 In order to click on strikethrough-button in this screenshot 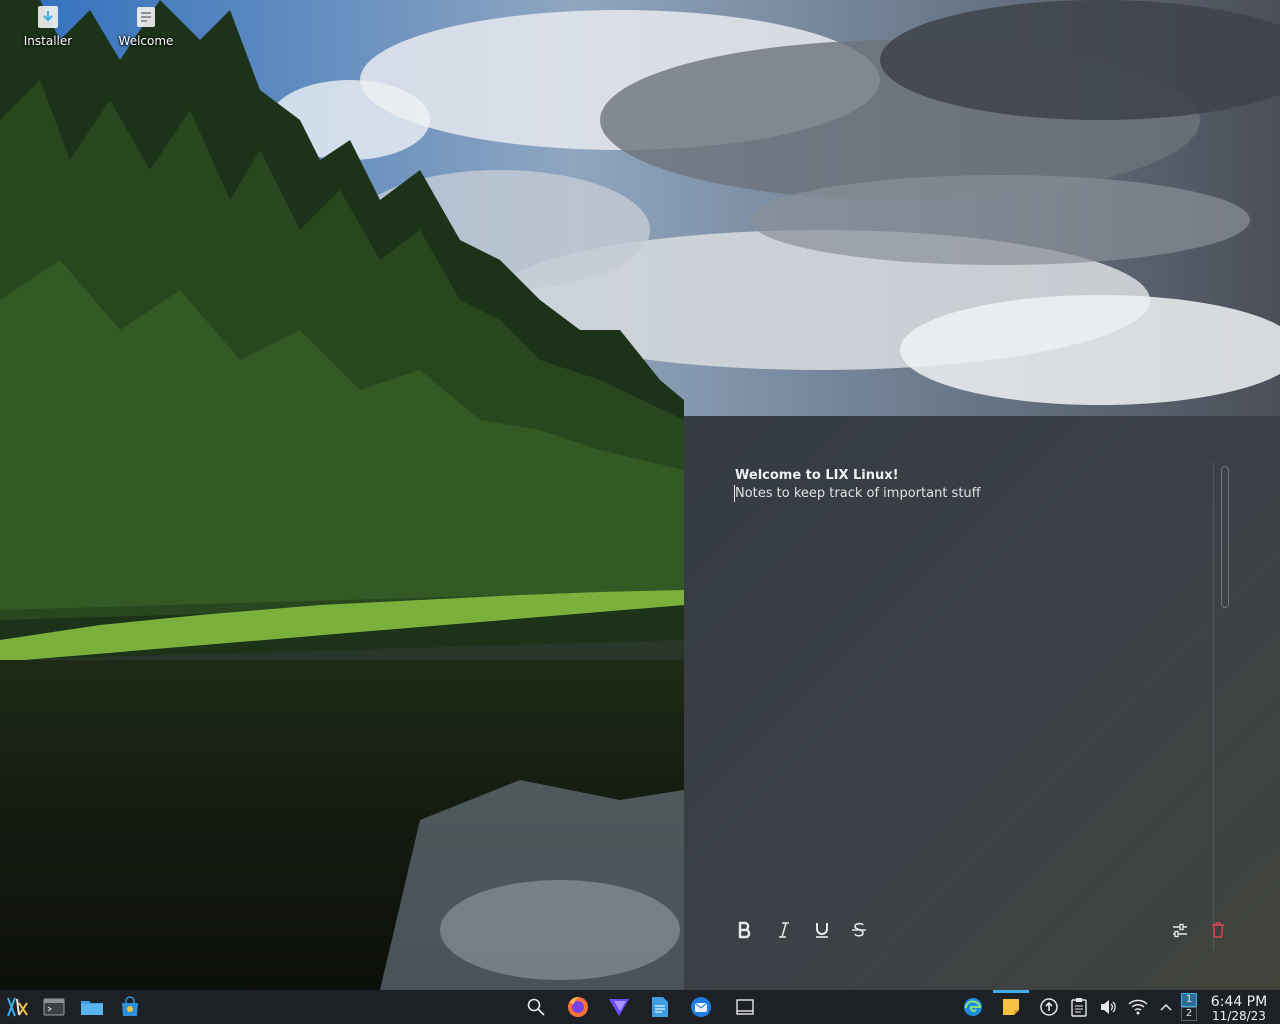, I will do `click(859, 930)`.